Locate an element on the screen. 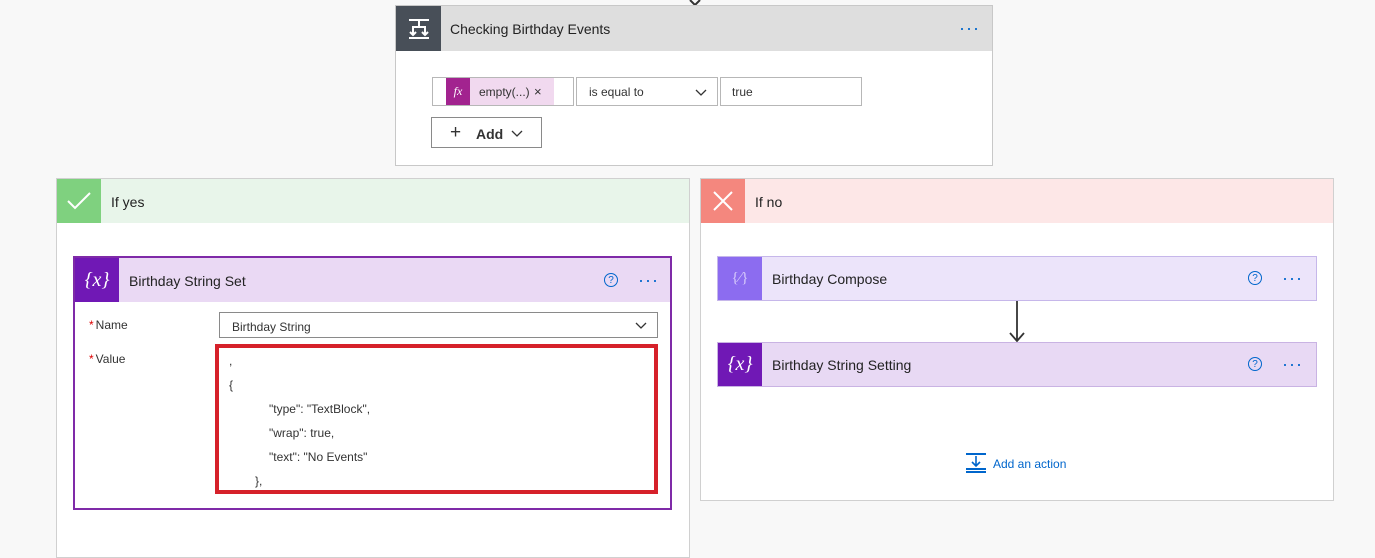 The image size is (1375, 558). code-line: "type": "TextBlock", is located at coordinates (320, 409).